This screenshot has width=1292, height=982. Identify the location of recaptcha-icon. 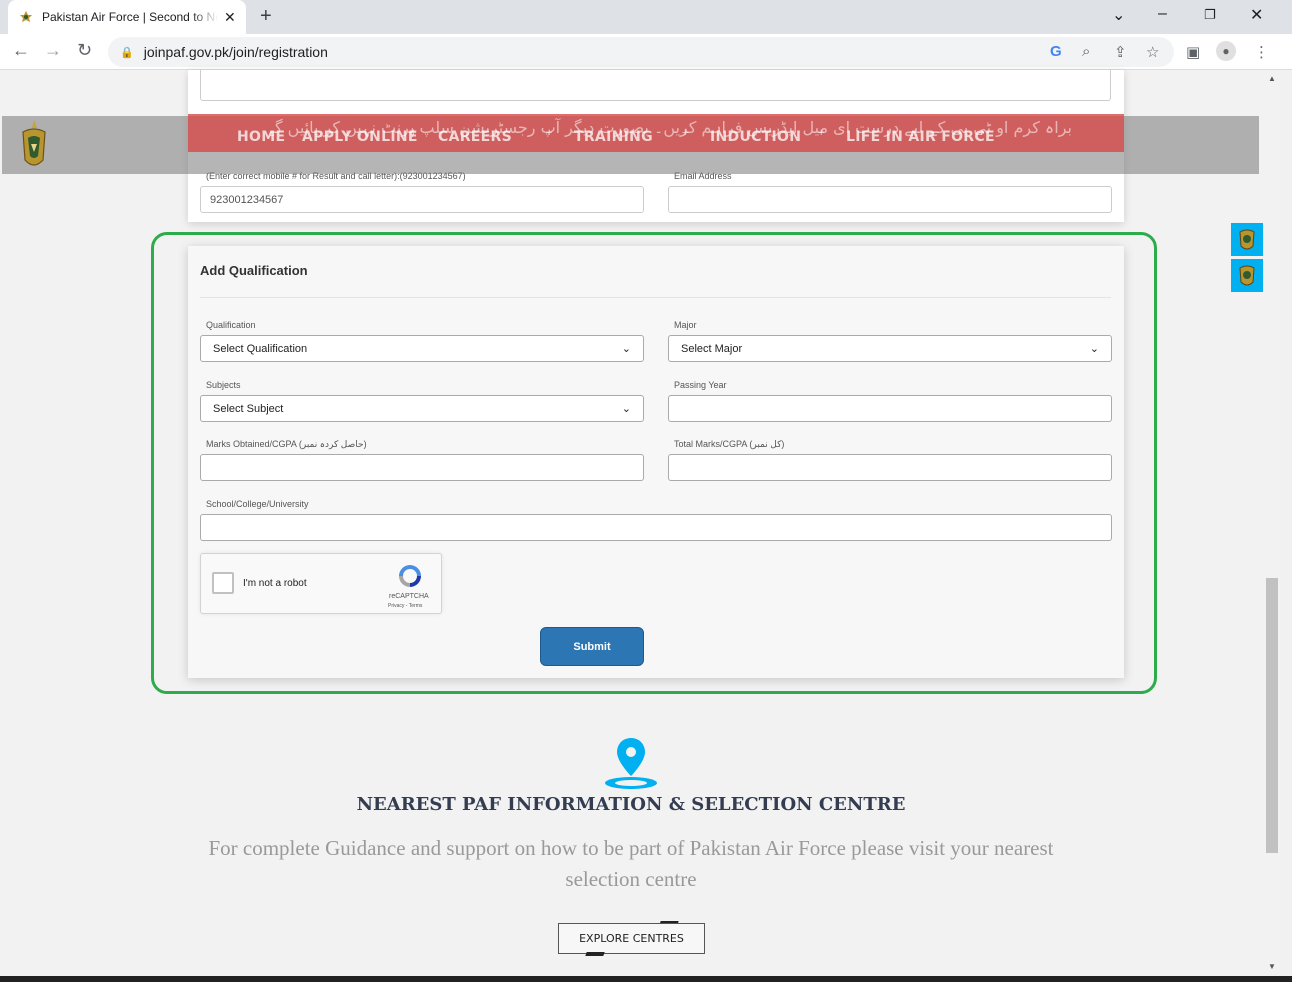
(410, 576).